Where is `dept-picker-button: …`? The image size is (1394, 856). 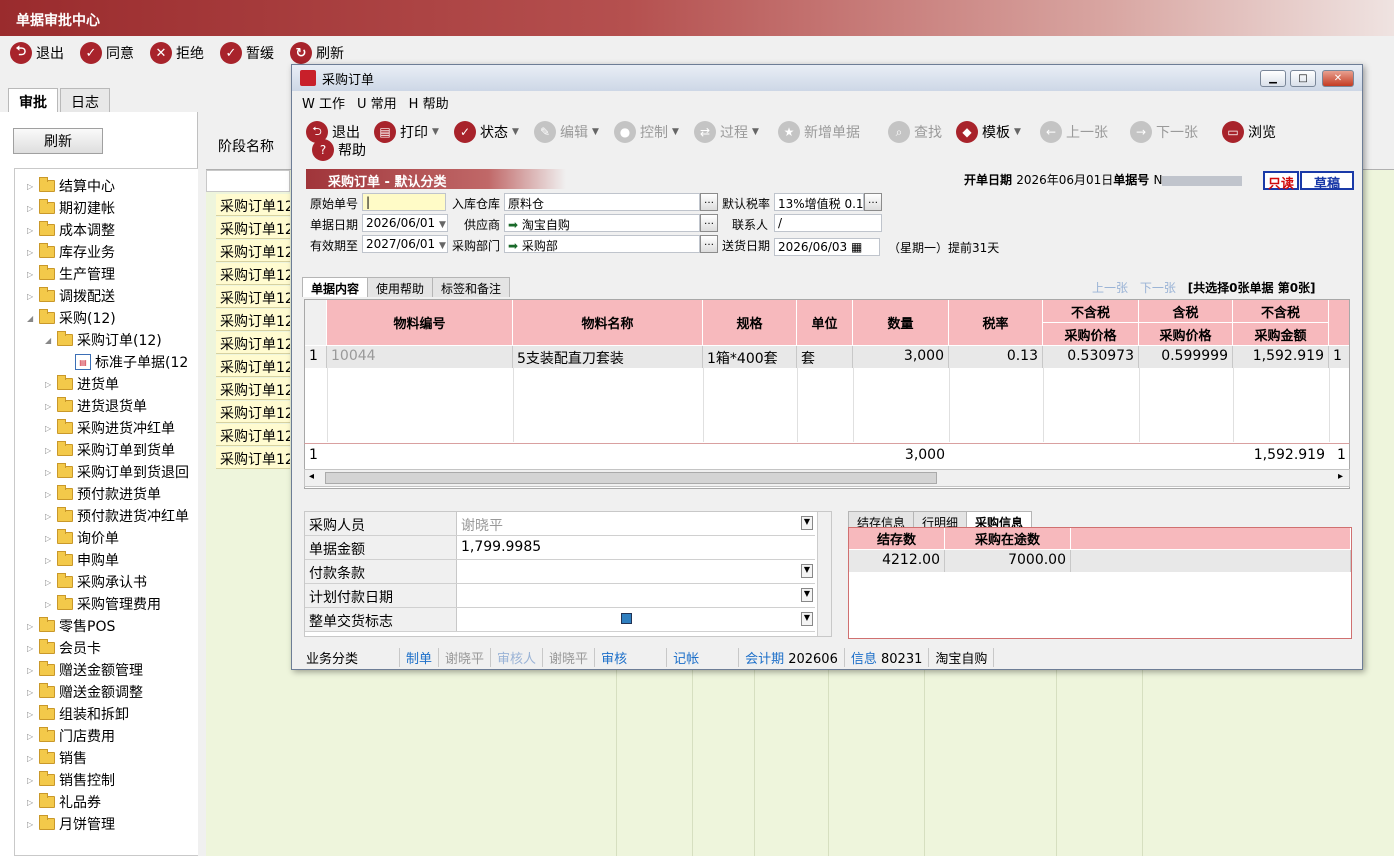
dept-picker-button: … is located at coordinates (709, 244).